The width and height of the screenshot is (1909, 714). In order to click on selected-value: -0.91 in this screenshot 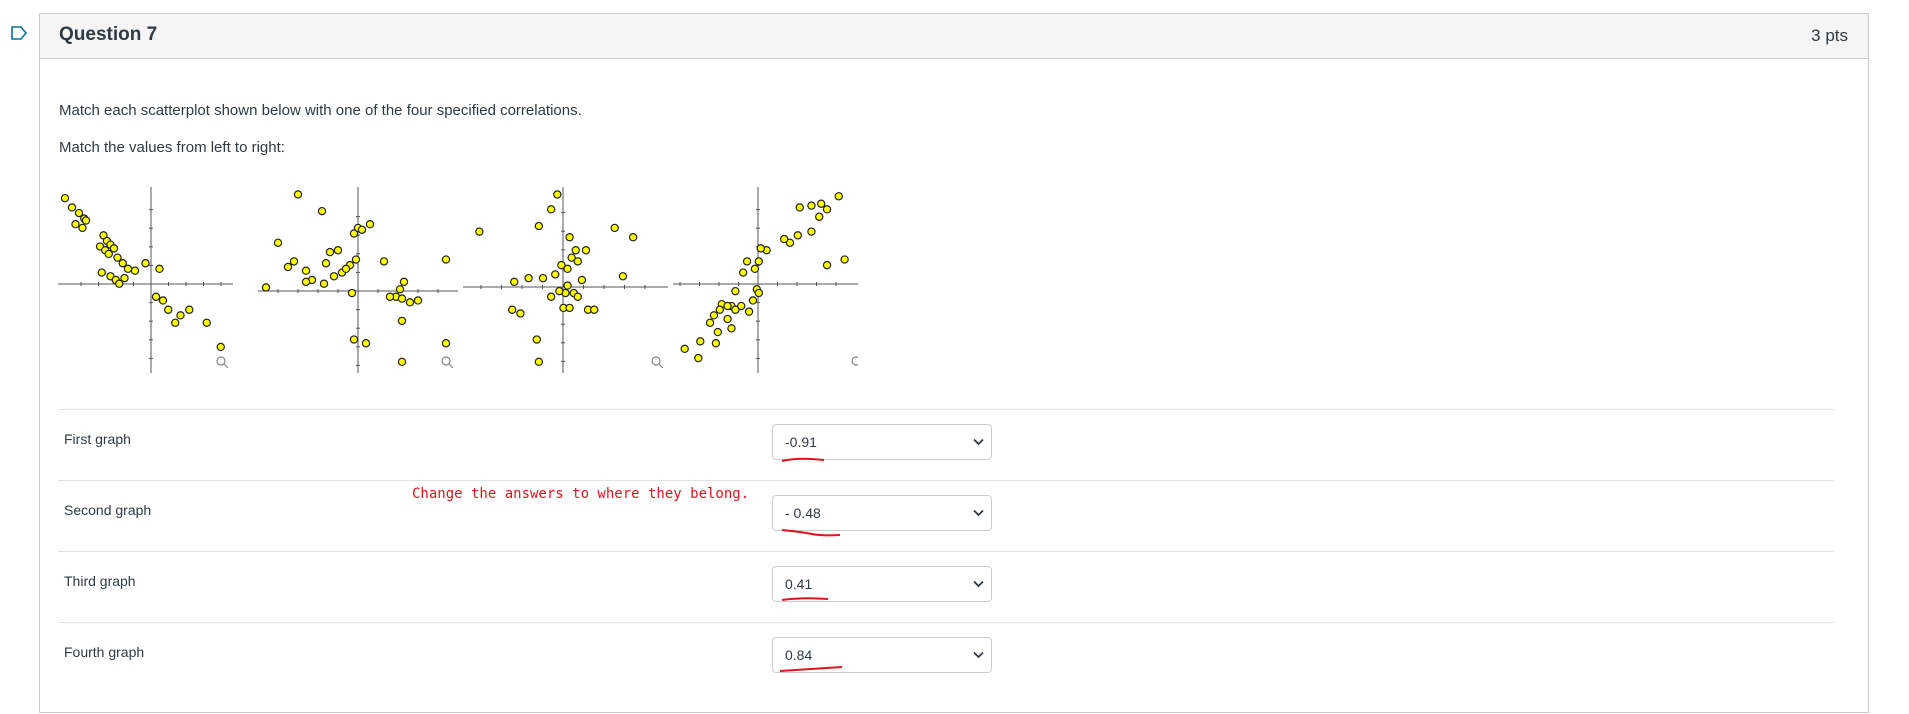, I will do `click(801, 442)`.